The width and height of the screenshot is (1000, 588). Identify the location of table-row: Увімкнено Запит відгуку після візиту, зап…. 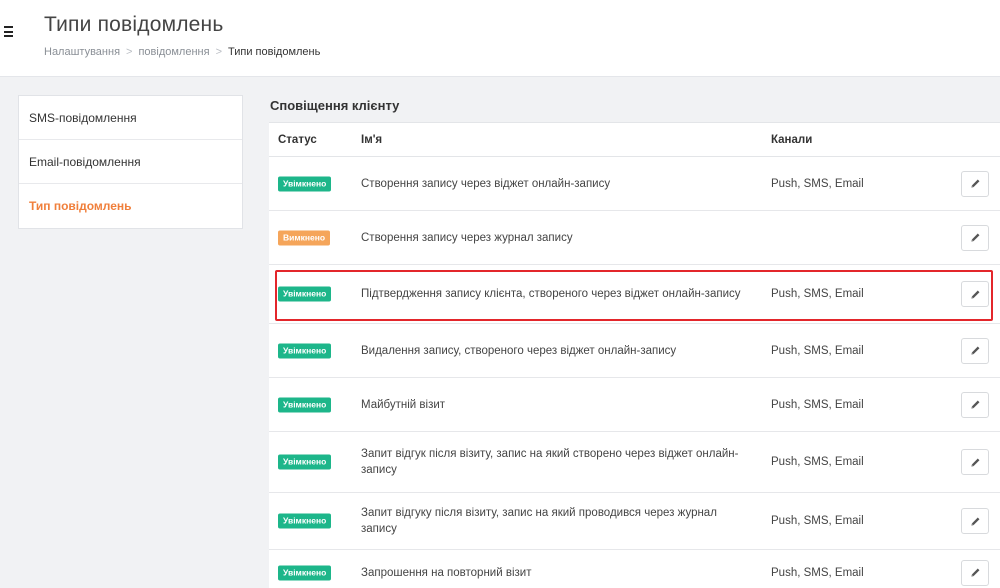
(634, 521).